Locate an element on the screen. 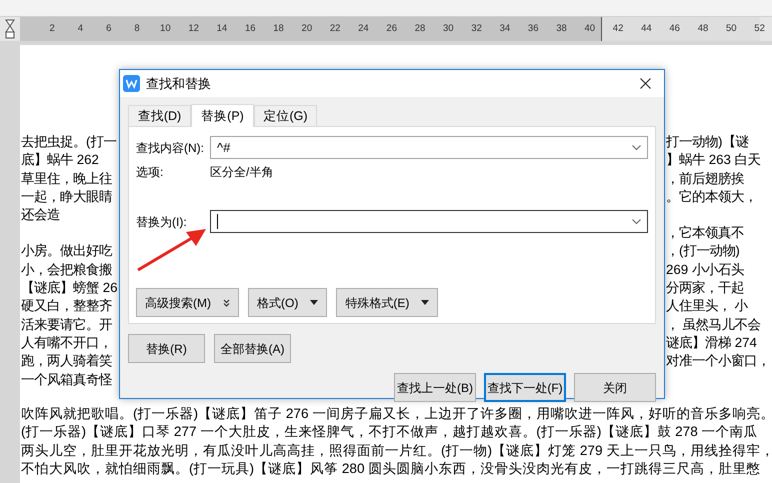  document-text: ，(打一动物) is located at coordinates (703, 251).